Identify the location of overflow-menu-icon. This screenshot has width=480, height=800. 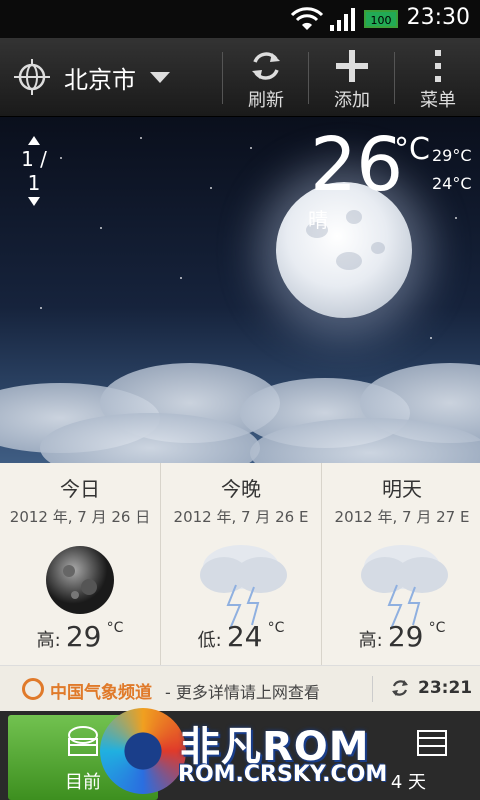
(438, 66).